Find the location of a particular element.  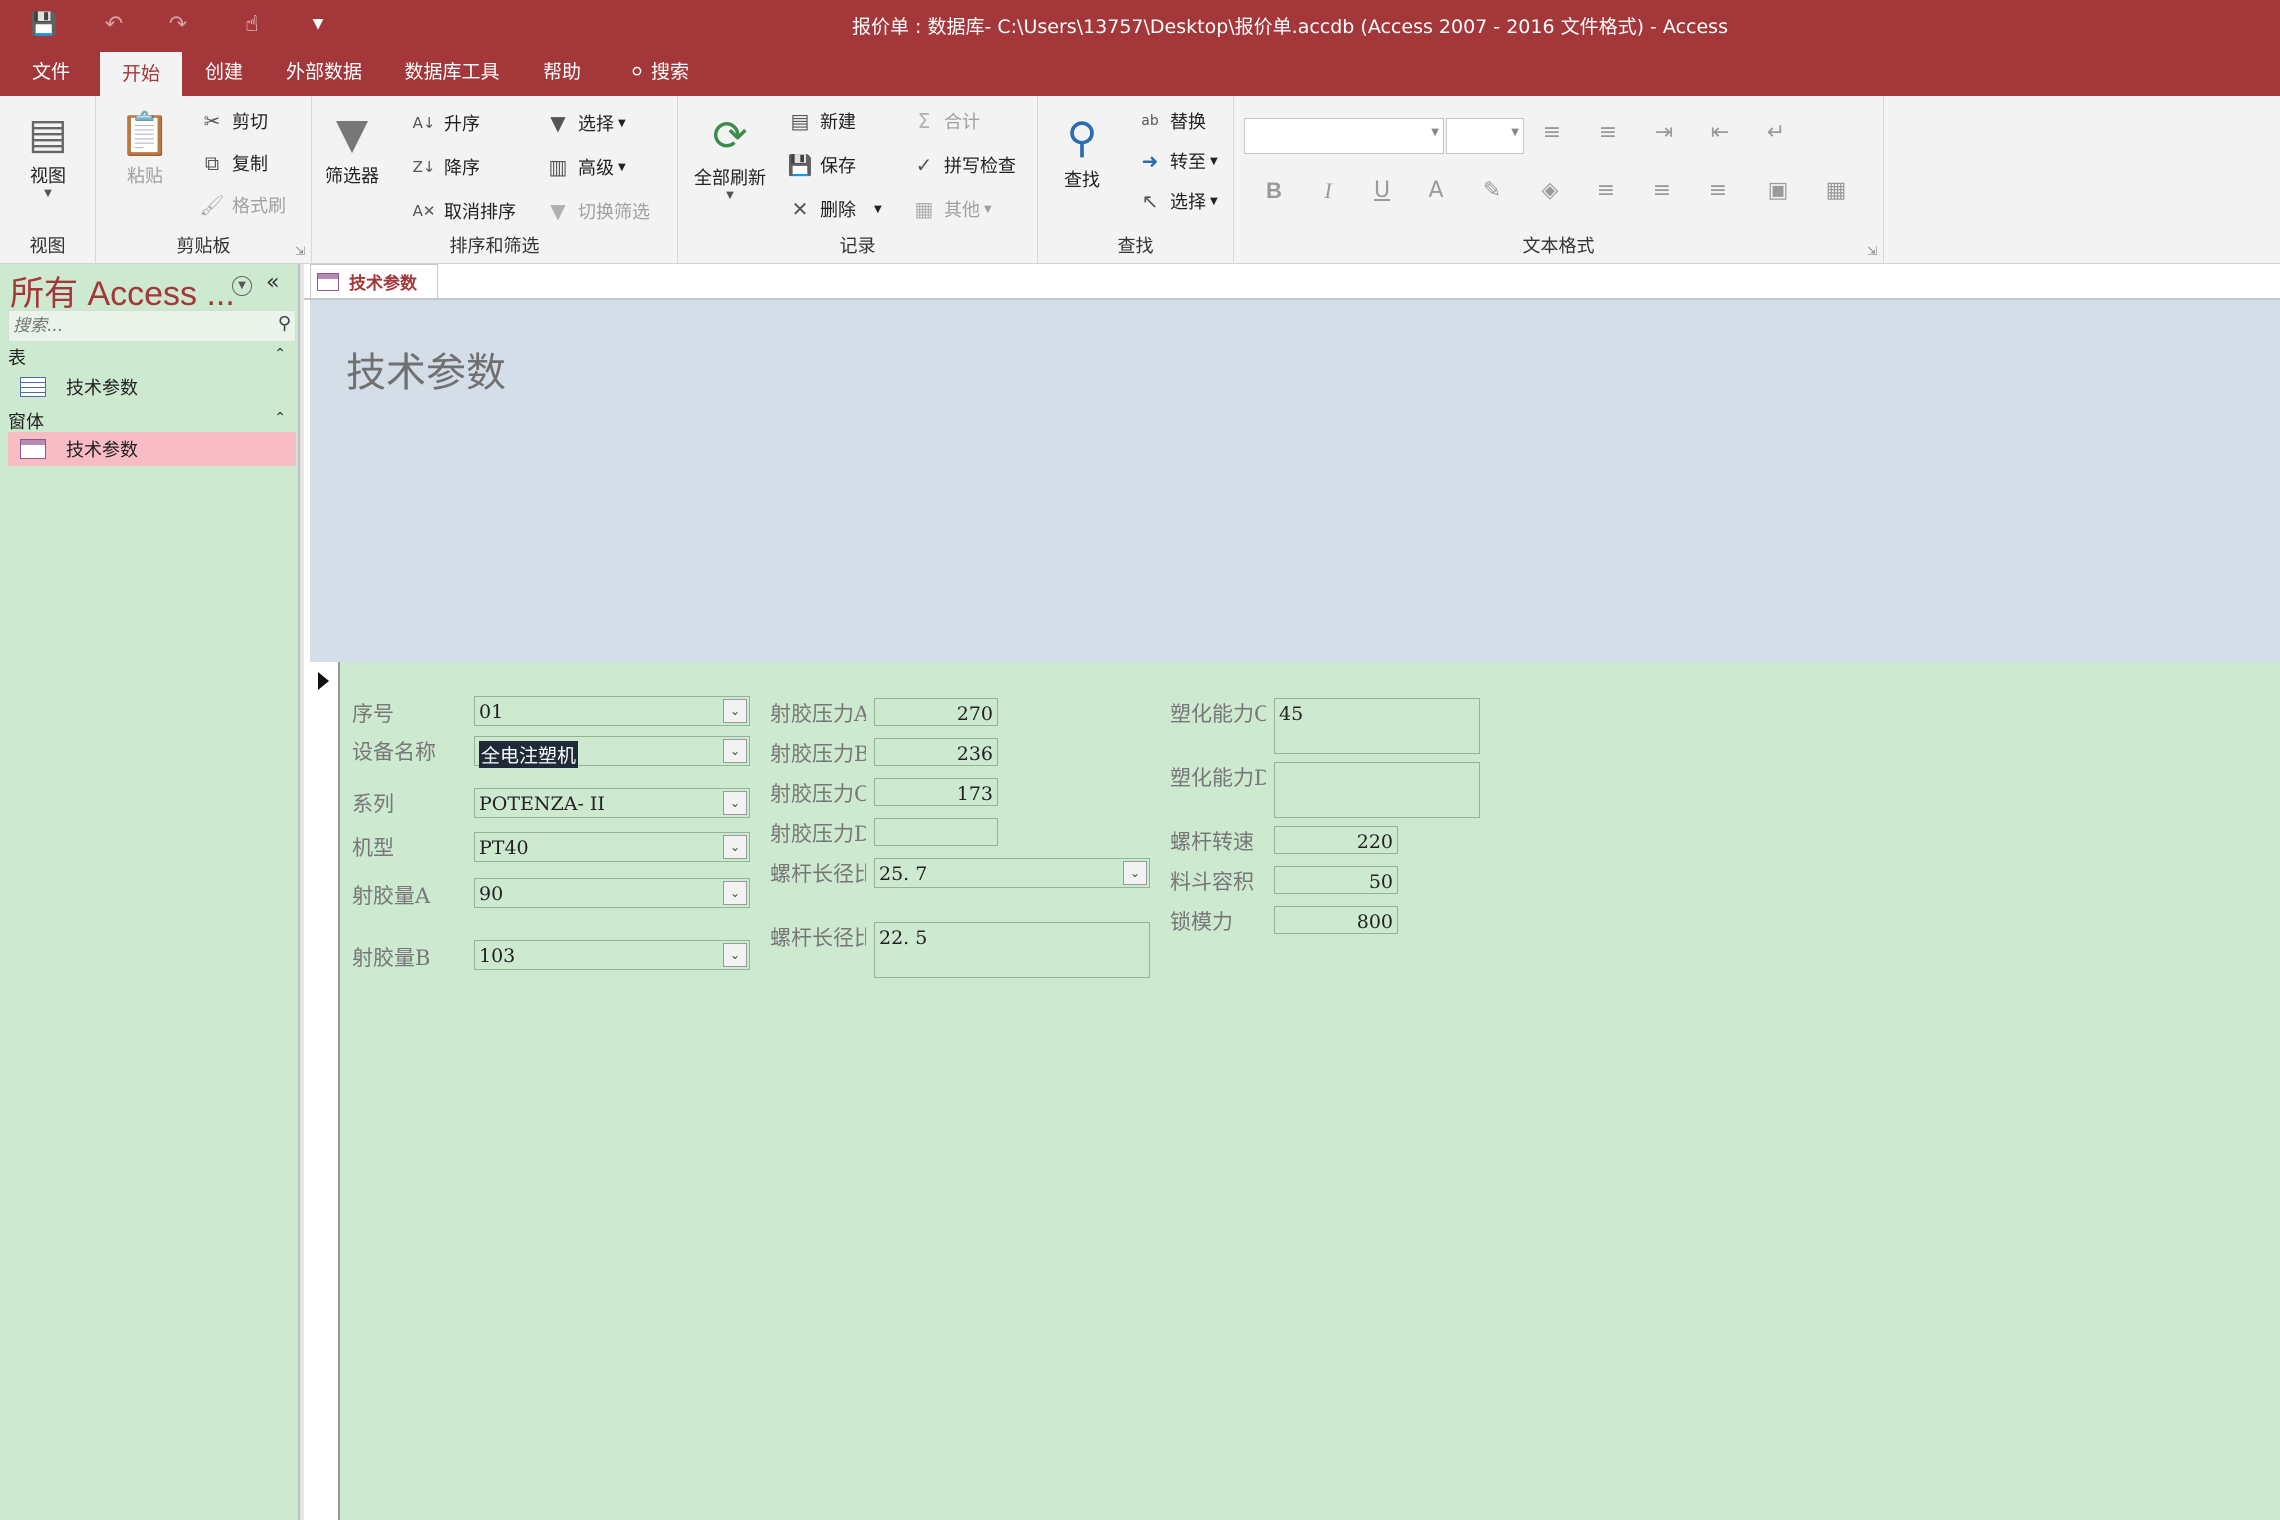

clear-sort-button: A✕ 取消排序 is located at coordinates (463, 211).